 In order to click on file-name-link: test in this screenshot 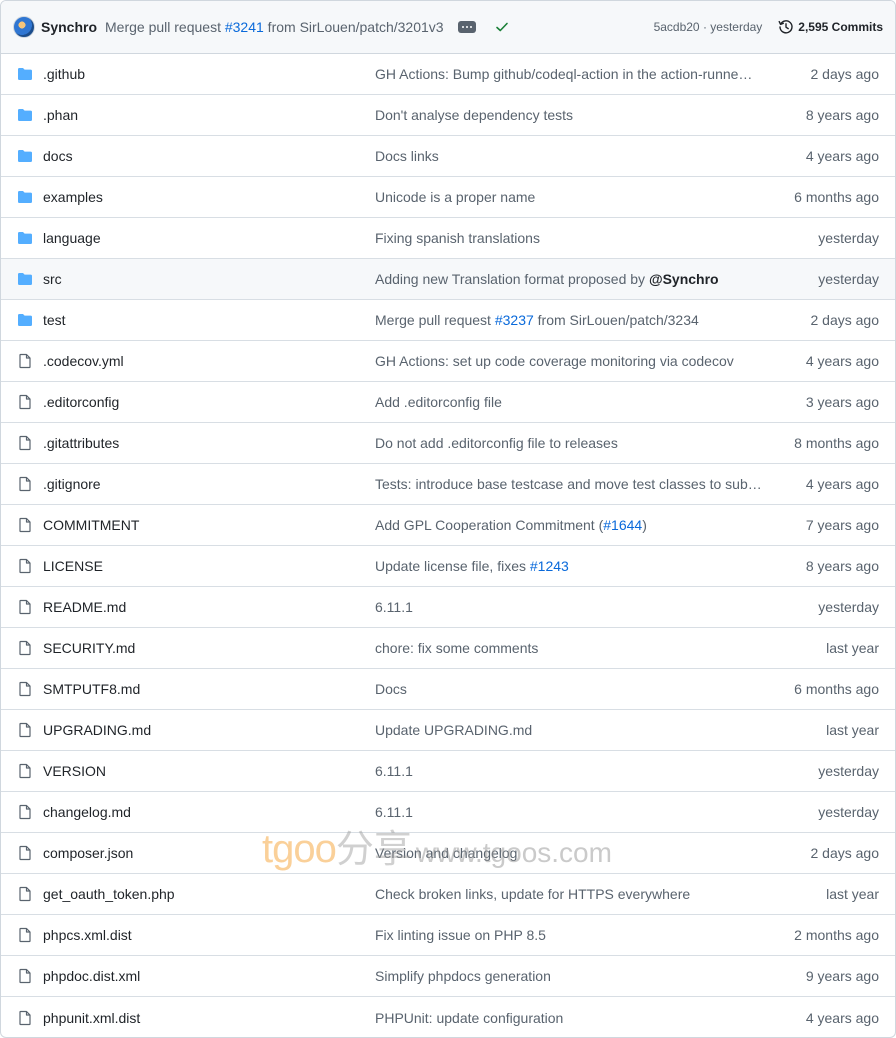, I will do `click(209, 320)`.